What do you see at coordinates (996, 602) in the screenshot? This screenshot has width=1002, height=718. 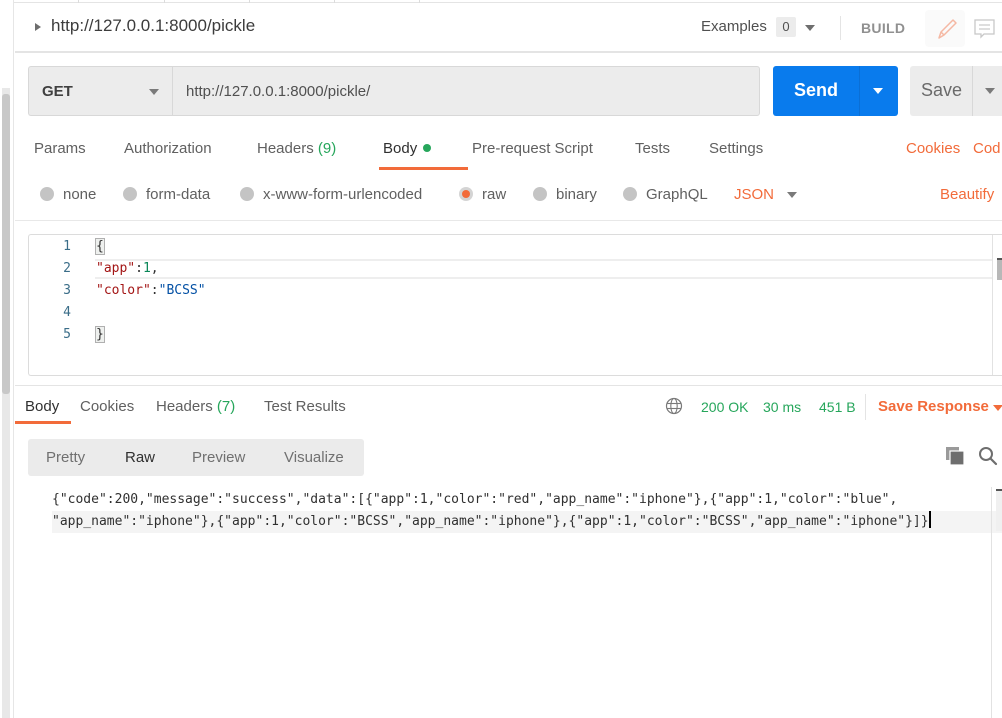 I see `response-scrollbar` at bounding box center [996, 602].